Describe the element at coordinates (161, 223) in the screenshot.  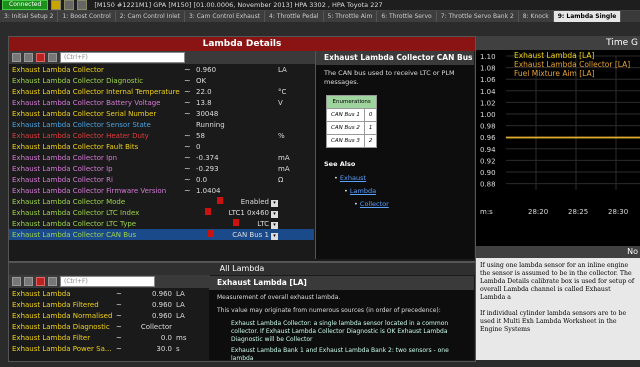
I see `channel-row: Exhaust Lambda Collector LTC Type LTC ▾` at that location.